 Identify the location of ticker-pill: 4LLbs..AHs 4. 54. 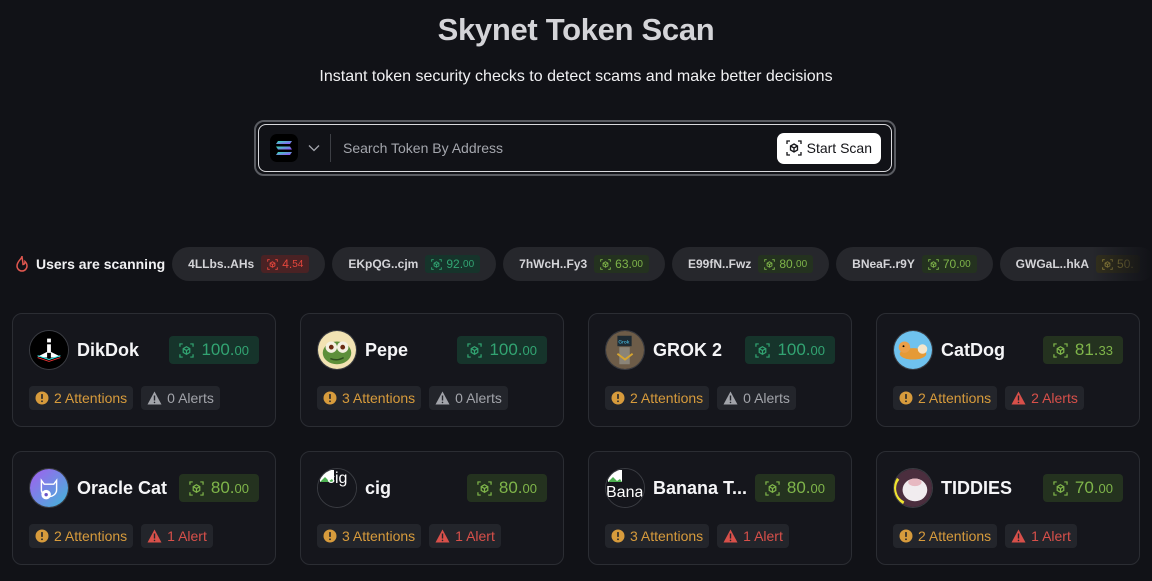
(249, 264).